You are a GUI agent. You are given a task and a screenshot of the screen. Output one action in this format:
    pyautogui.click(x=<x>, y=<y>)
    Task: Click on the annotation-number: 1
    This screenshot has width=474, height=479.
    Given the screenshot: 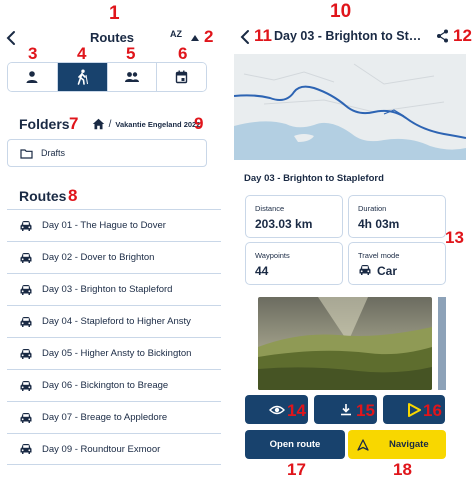 What is the action you would take?
    pyautogui.click(x=114, y=13)
    